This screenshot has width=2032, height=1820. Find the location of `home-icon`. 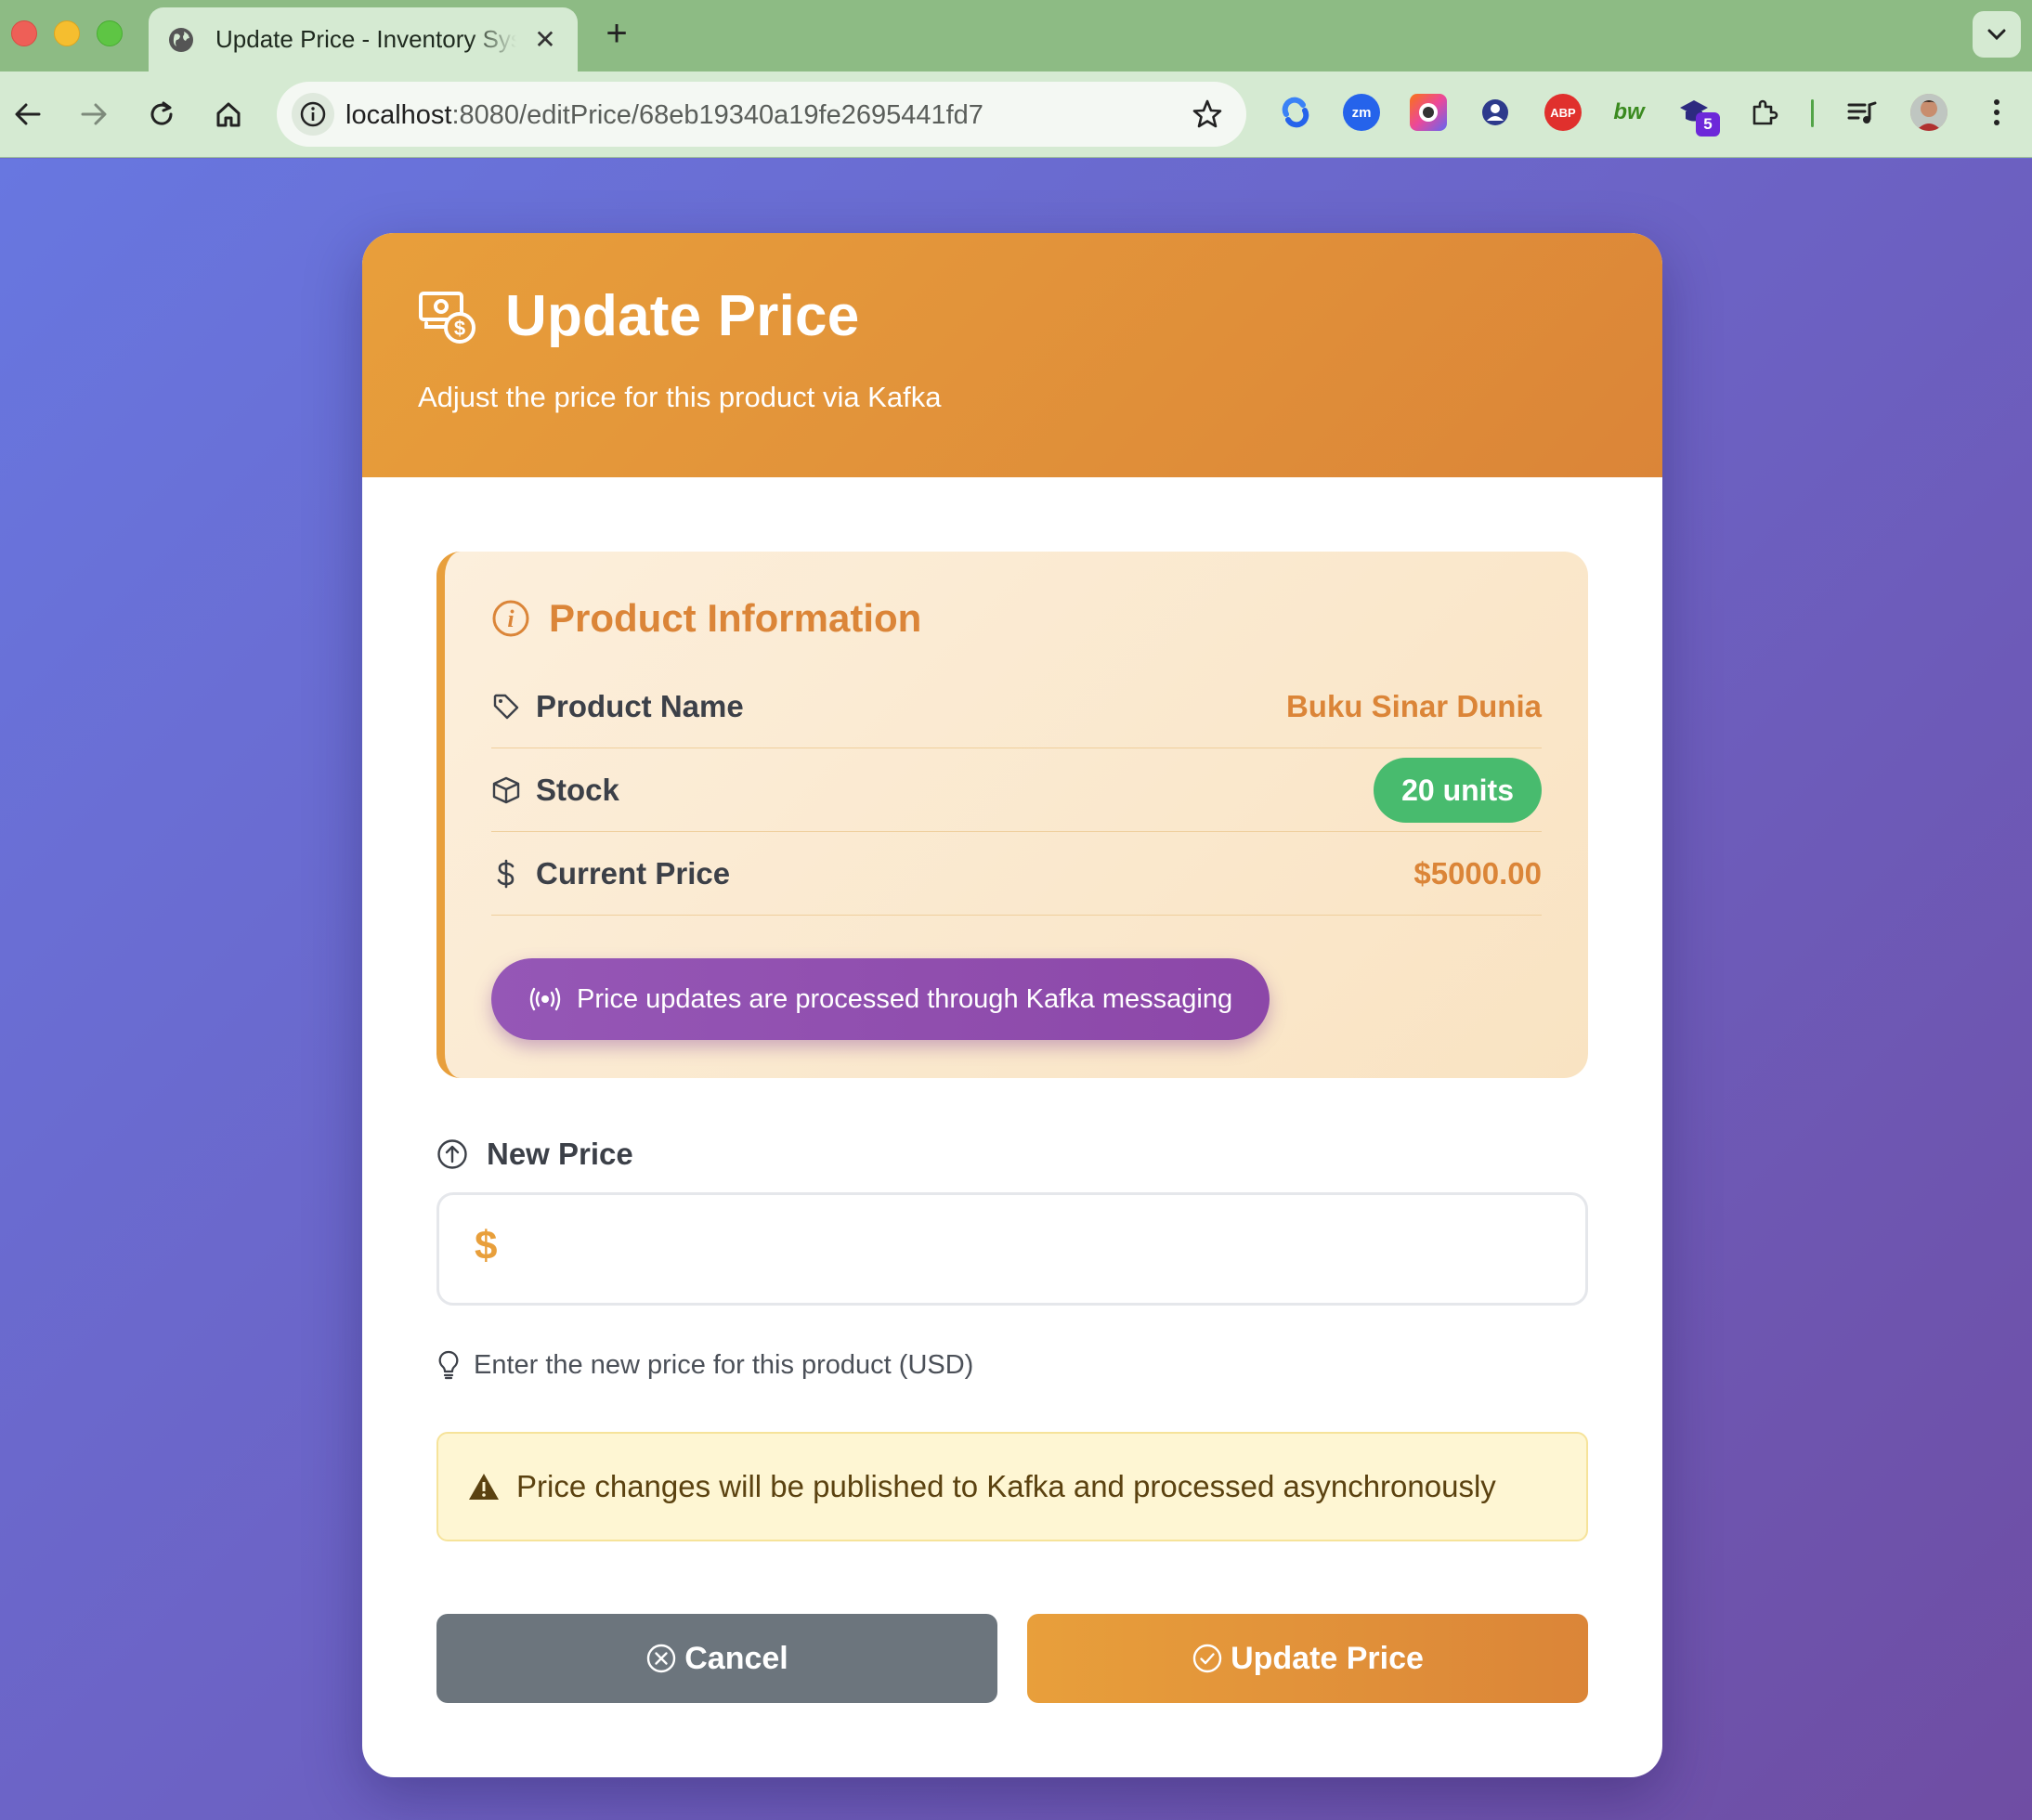

home-icon is located at coordinates (228, 114).